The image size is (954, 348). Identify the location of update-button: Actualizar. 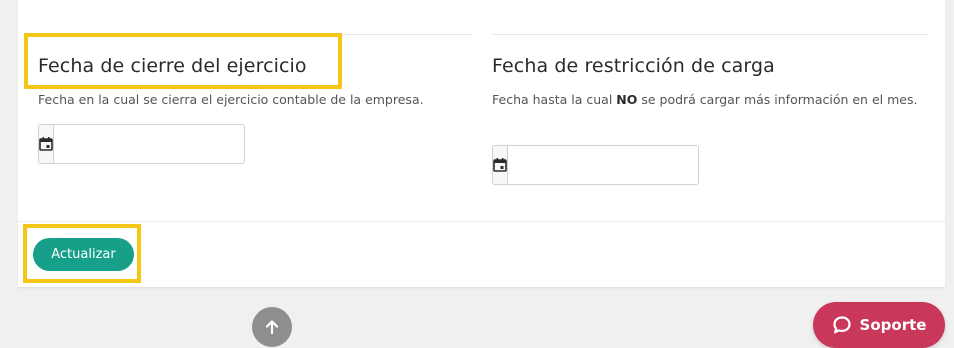
(83, 254).